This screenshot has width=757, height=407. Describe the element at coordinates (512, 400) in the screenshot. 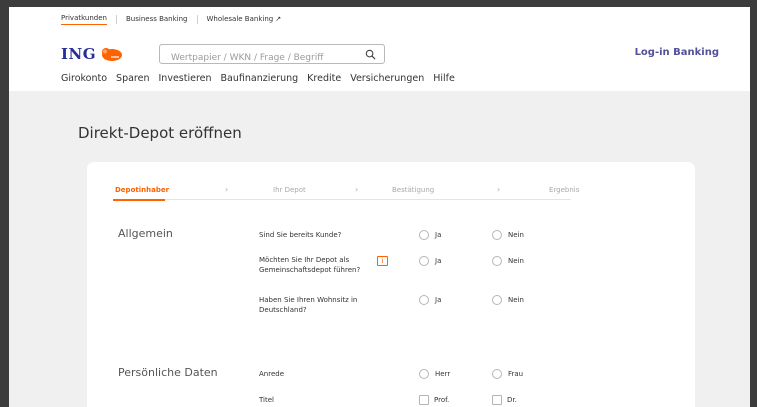

I see `option-label: Dr.` at that location.